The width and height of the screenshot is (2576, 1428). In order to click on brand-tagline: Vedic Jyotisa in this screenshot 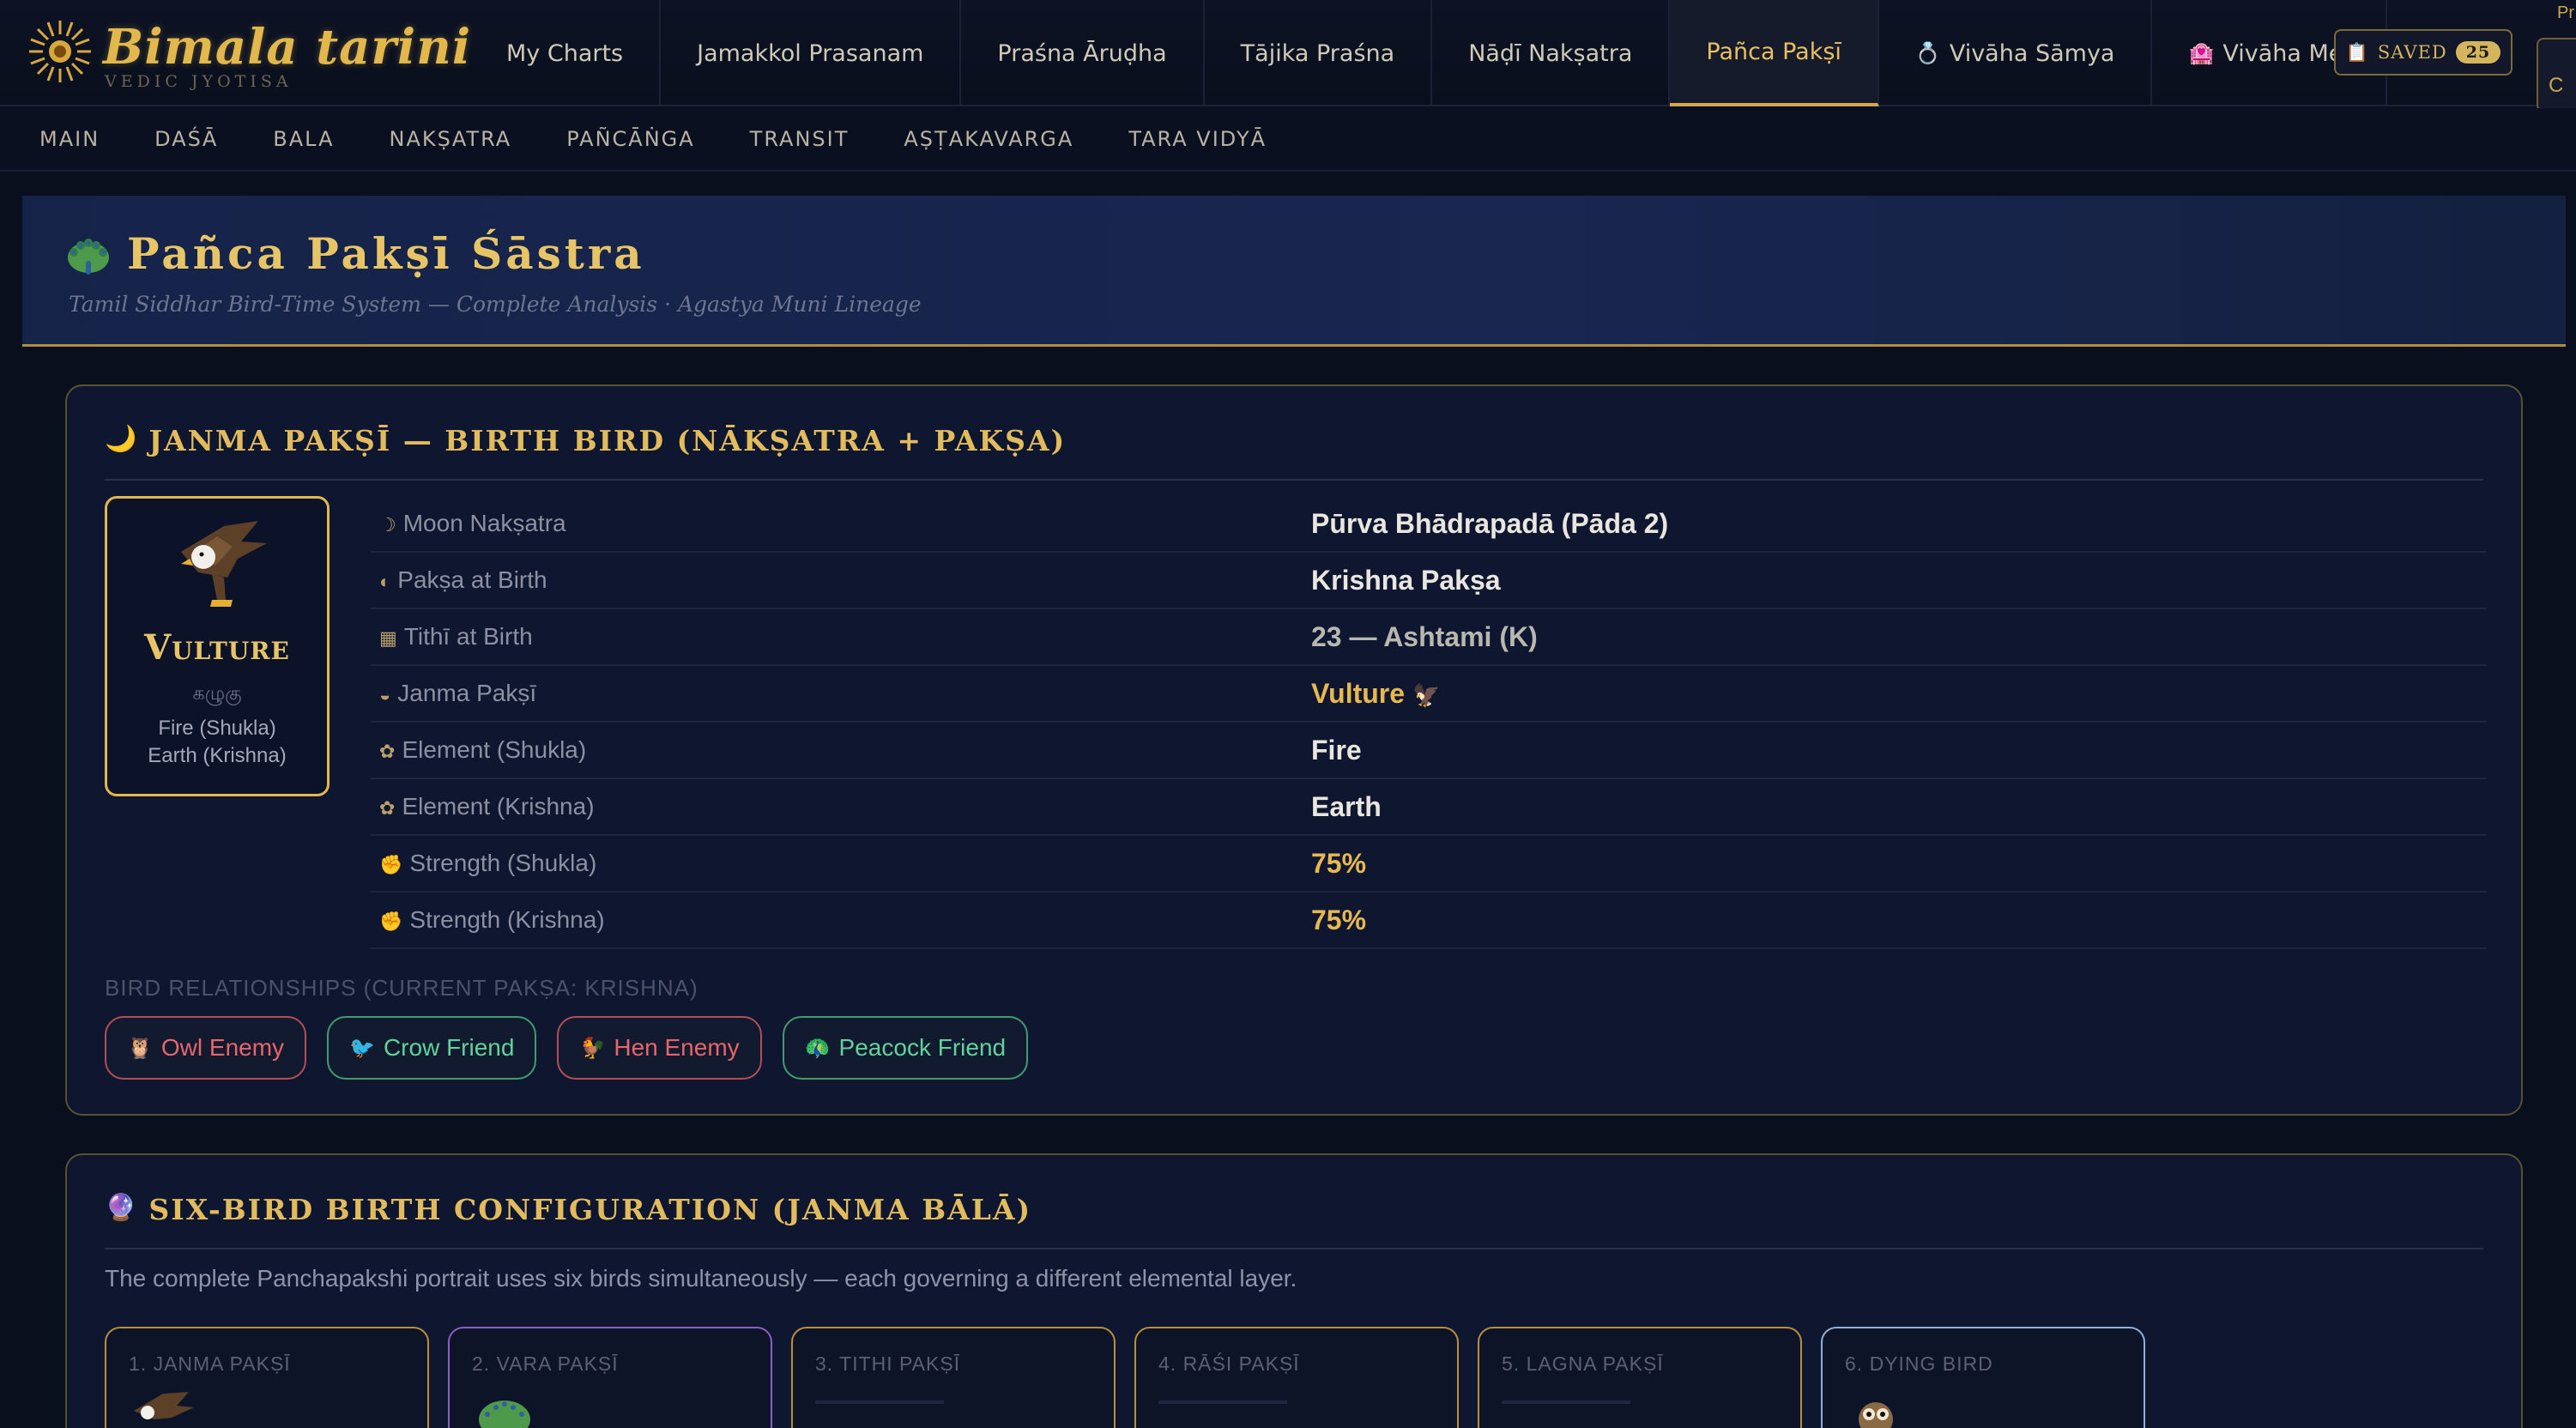, I will do `click(199, 81)`.